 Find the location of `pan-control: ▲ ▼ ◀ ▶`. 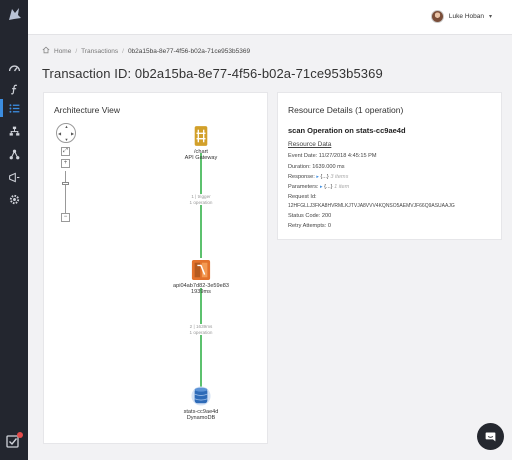

pan-control: ▲ ▼ ◀ ▶ is located at coordinates (66, 133).